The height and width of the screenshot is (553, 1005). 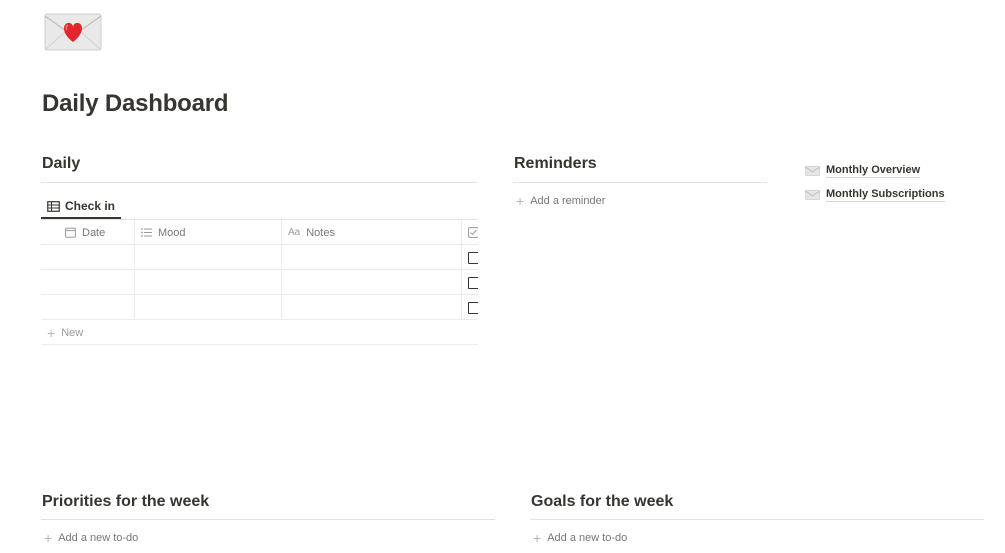 I want to click on list-icon, so click(x=146, y=232).